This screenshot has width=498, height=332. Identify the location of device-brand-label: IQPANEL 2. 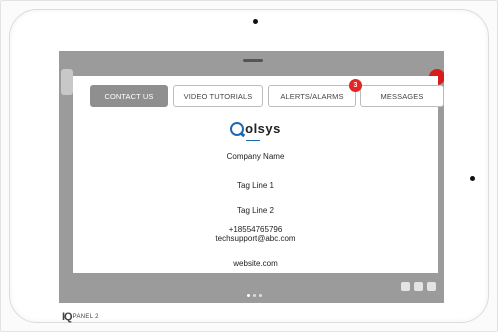
(80, 317).